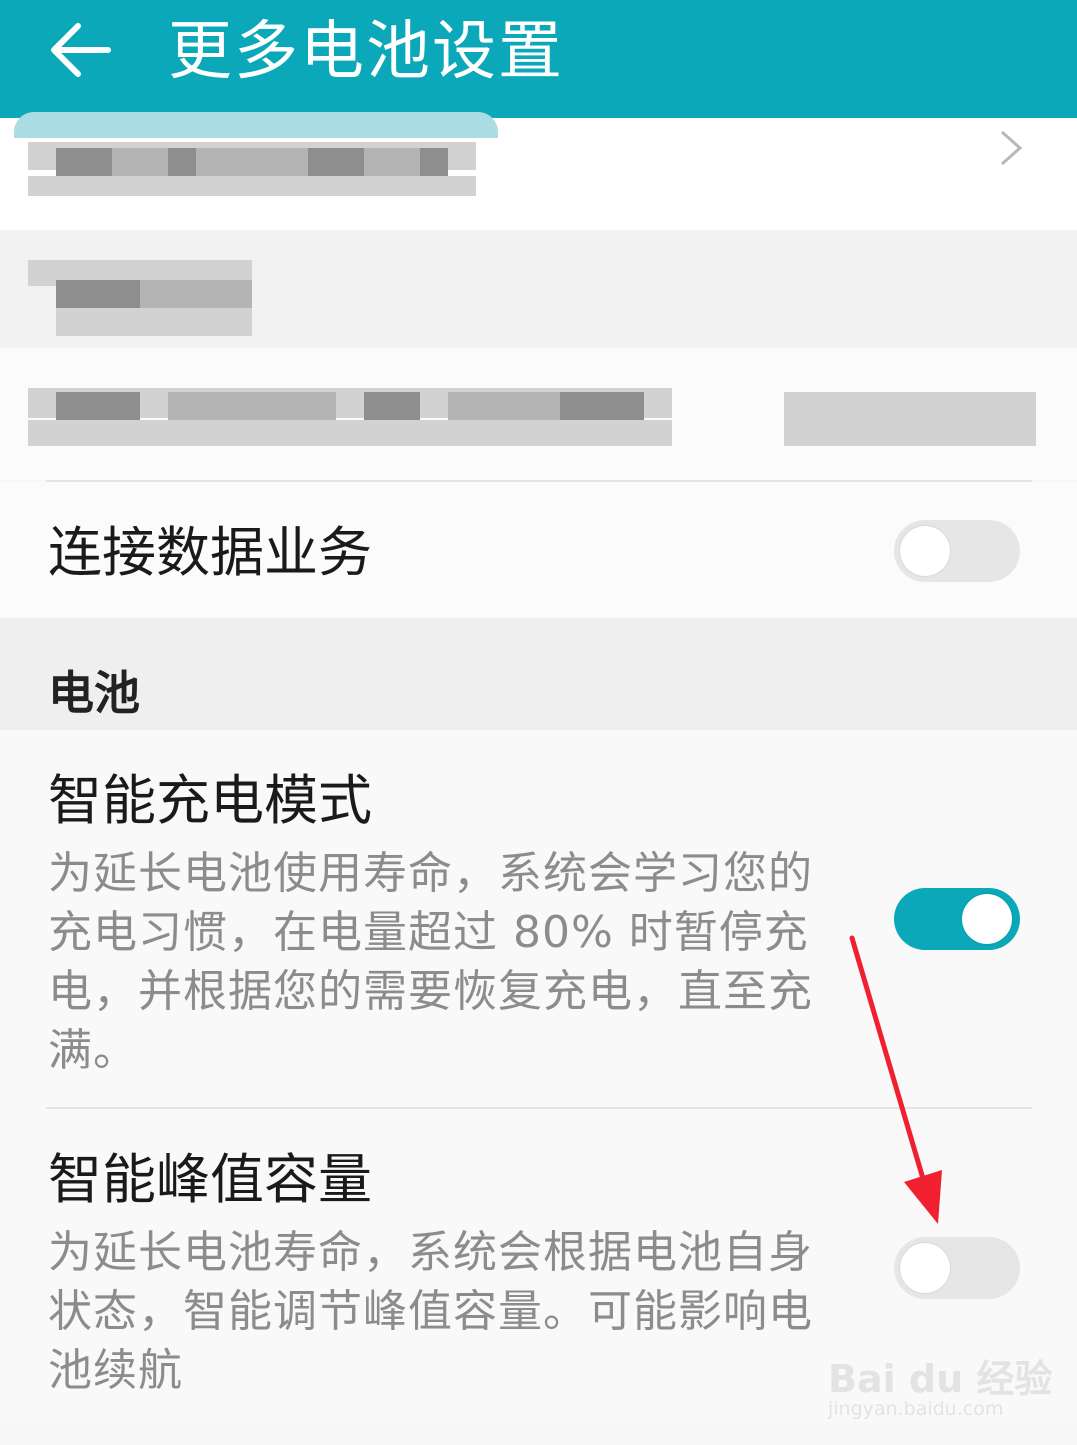  I want to click on chevron-right-icon, so click(1012, 148).